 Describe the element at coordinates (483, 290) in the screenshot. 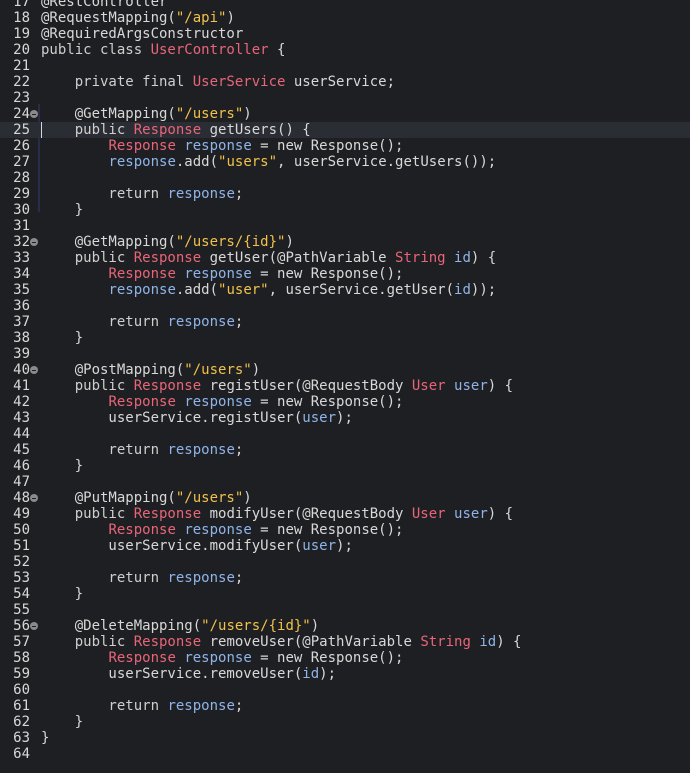

I see `code-token: ));` at that location.